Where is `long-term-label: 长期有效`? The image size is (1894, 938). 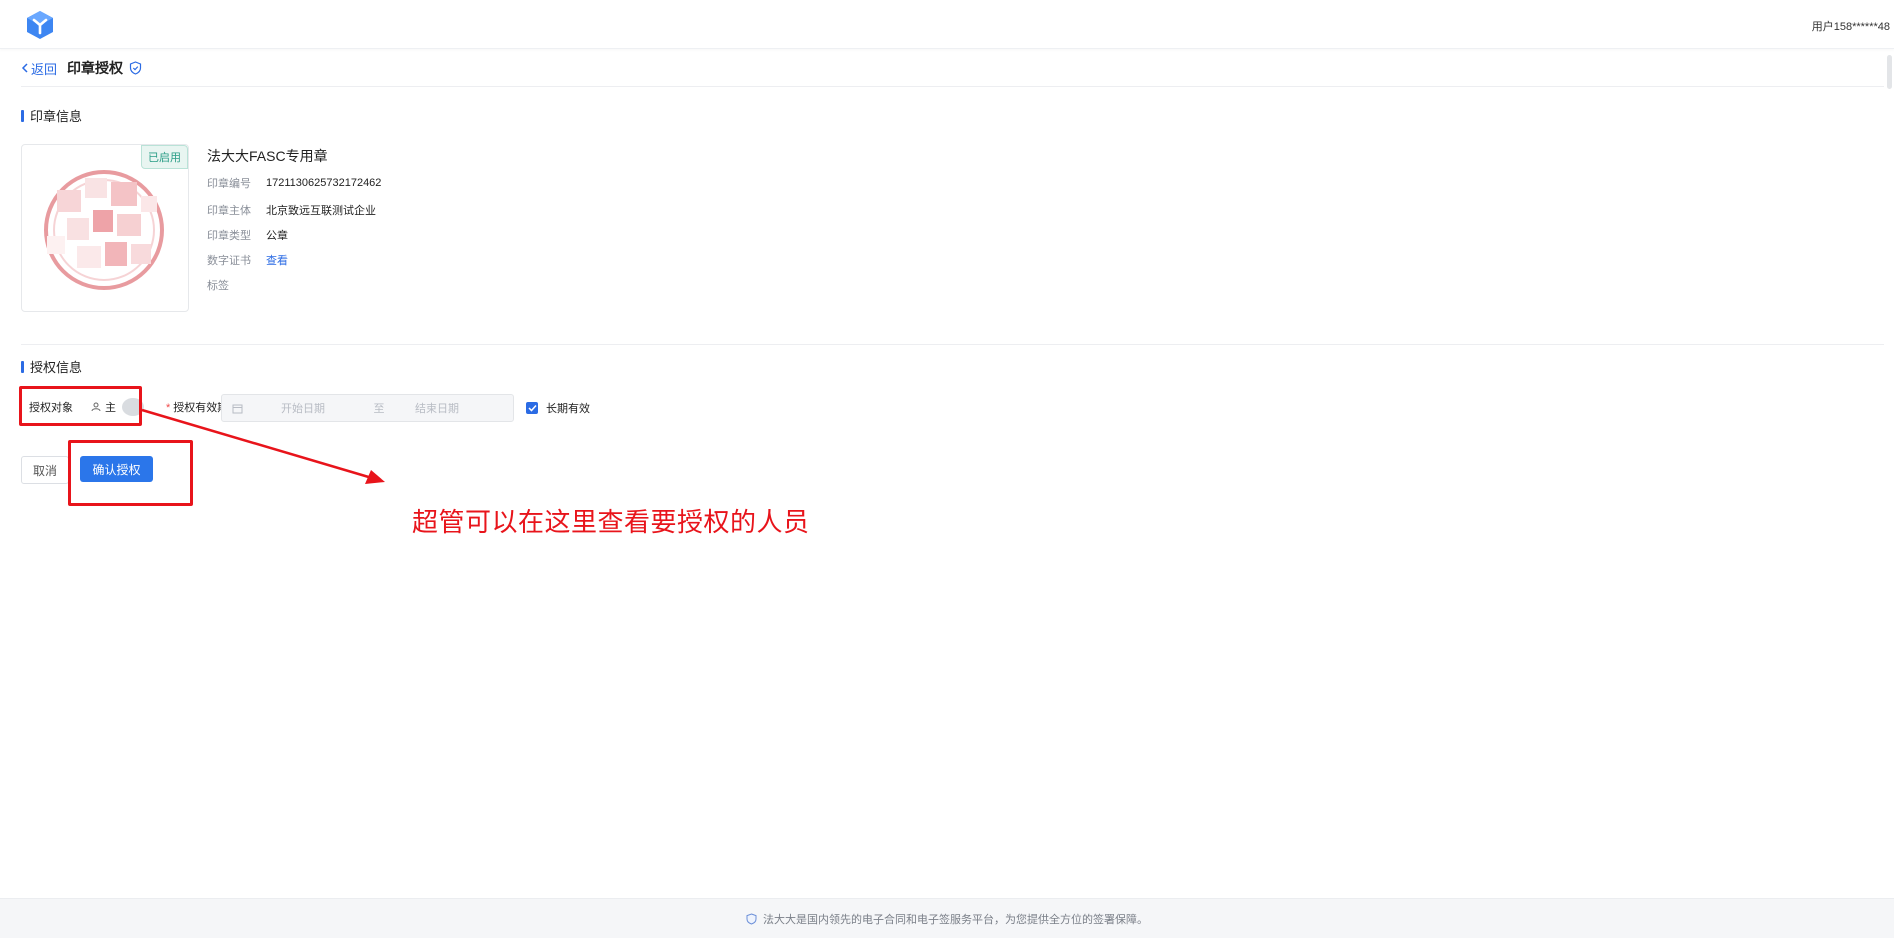 long-term-label: 长期有效 is located at coordinates (568, 409).